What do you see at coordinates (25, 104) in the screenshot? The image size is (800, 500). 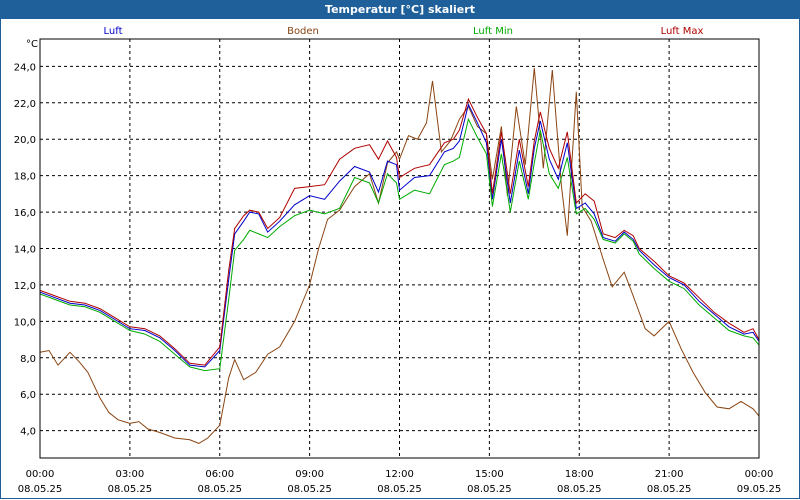 I see `y-tick-label: 22,0` at bounding box center [25, 104].